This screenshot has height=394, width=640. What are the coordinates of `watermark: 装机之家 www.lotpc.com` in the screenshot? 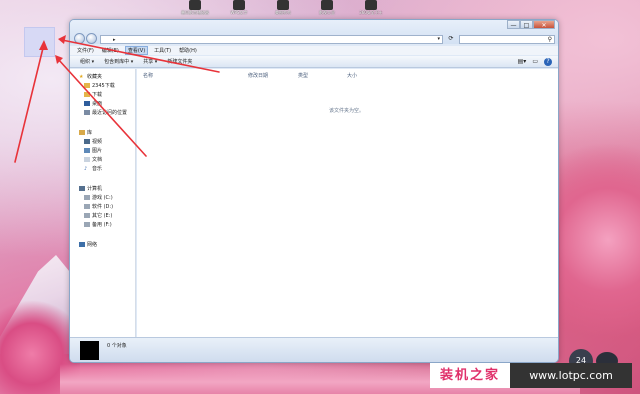 It's located at (531, 375).